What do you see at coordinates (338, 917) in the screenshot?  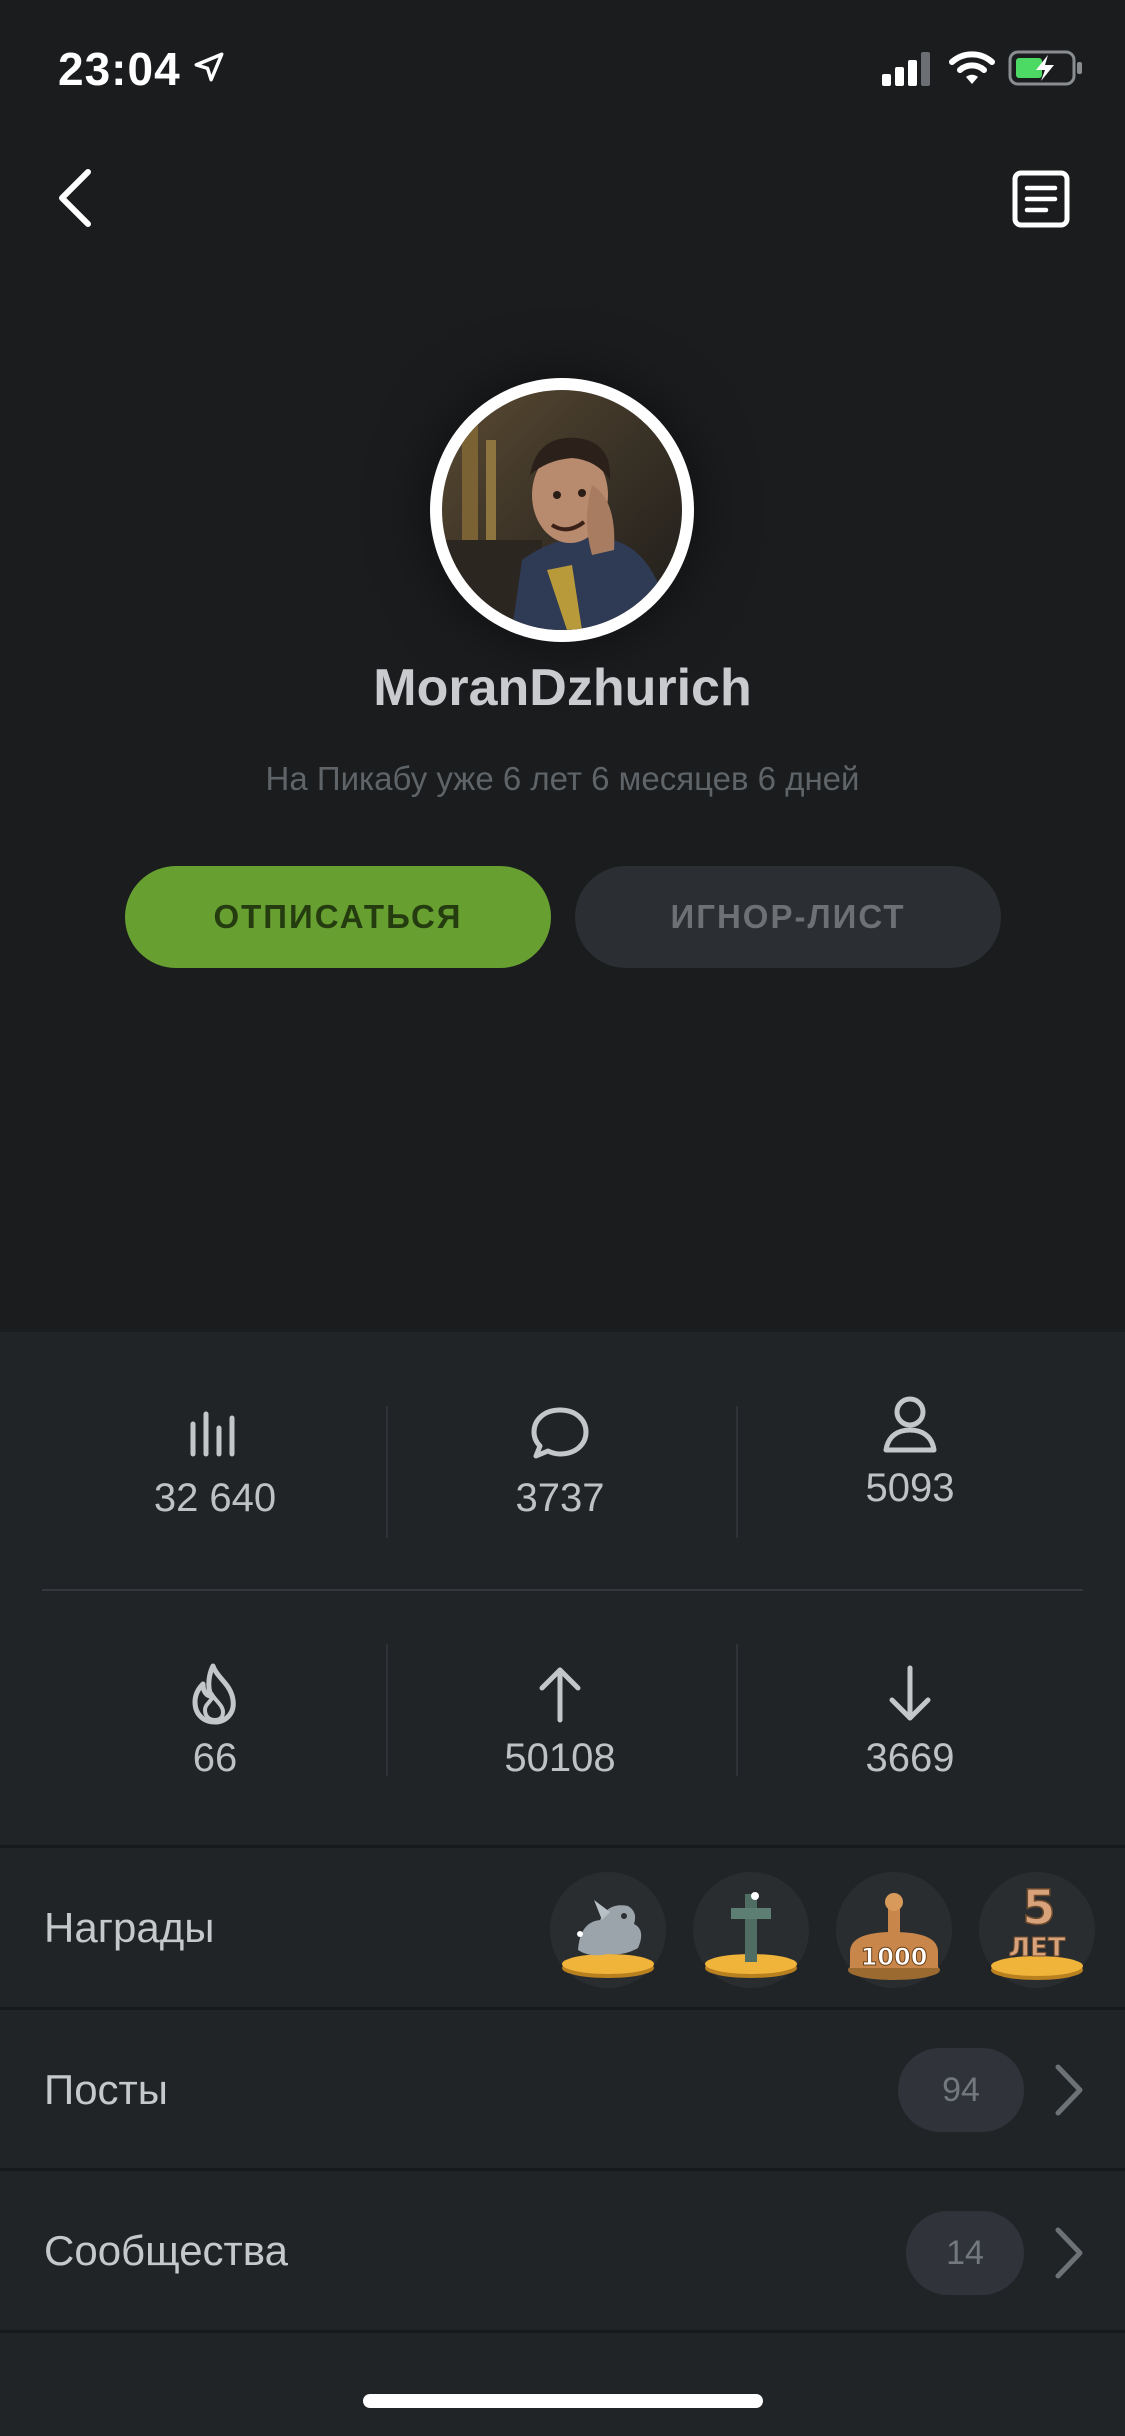 I see `unsubscribe-button: ОТПИСАТЬСЯ` at bounding box center [338, 917].